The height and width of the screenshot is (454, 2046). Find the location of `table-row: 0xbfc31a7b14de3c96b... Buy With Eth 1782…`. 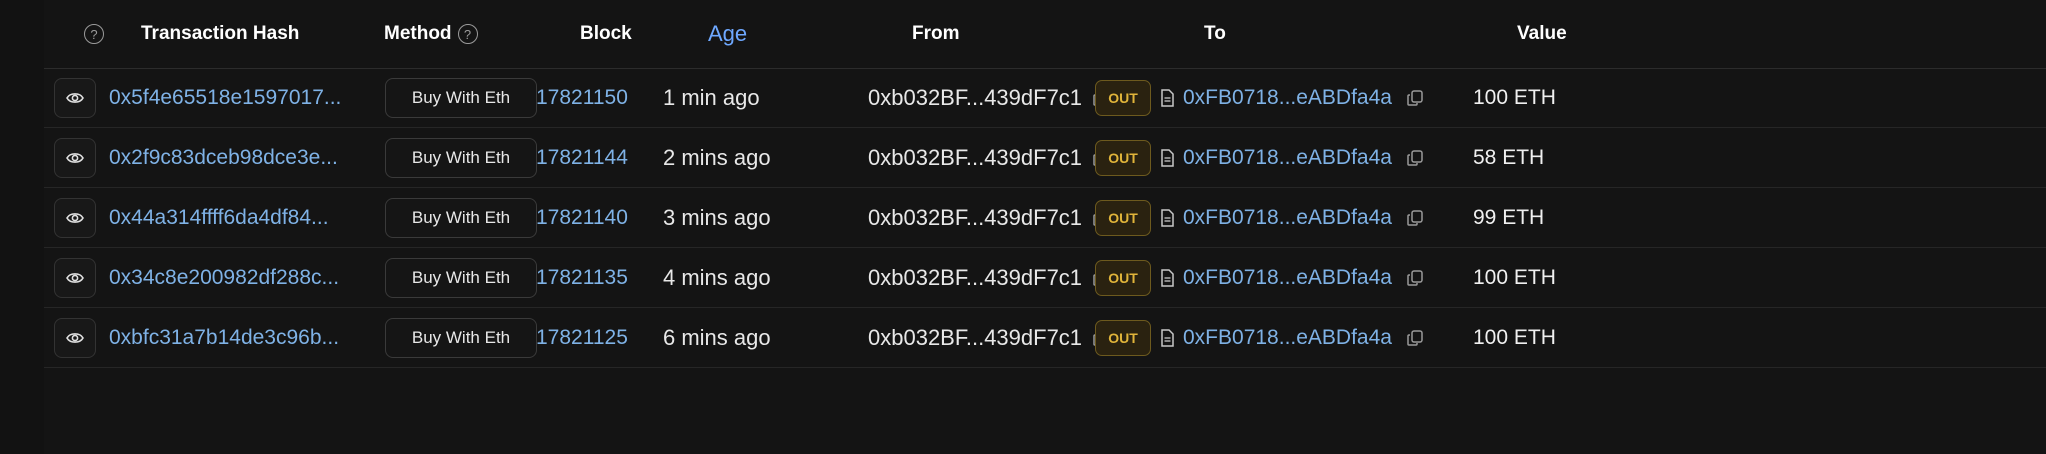

table-row: 0xbfc31a7b14de3c96b... Buy With Eth 1782… is located at coordinates (1045, 338).